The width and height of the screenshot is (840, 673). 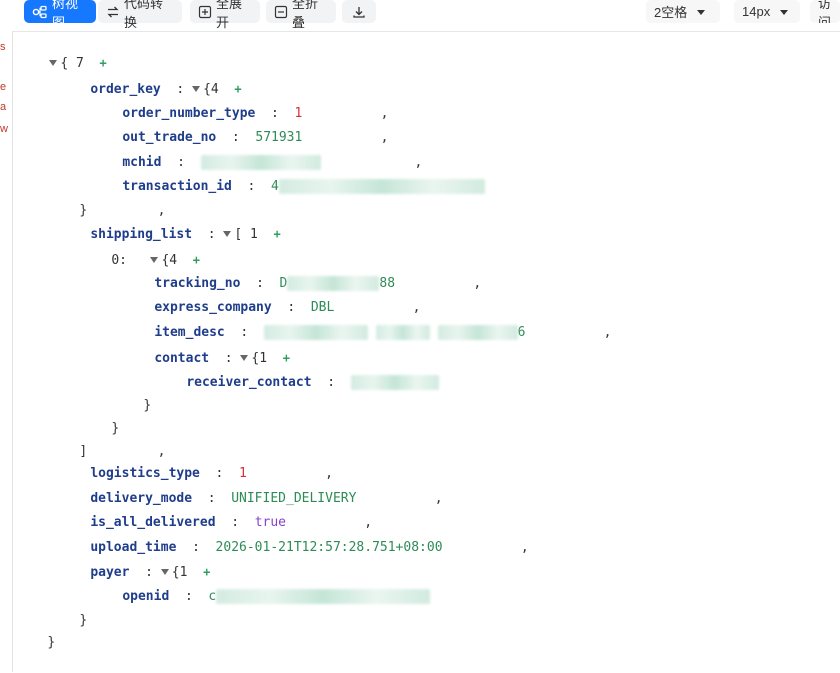 What do you see at coordinates (35, 631) in the screenshot?
I see `tree-row-close-root: }` at bounding box center [35, 631].